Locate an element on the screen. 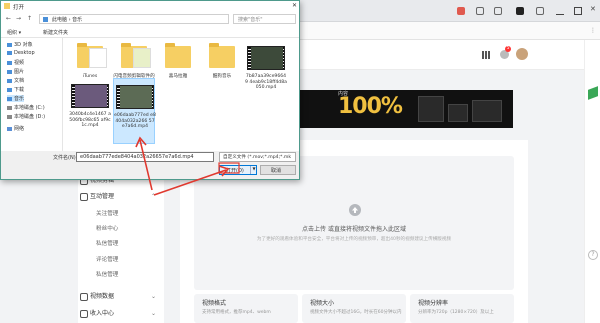 The width and height of the screenshot is (600, 323). tree-item: 网络 is located at coordinates (15, 128).